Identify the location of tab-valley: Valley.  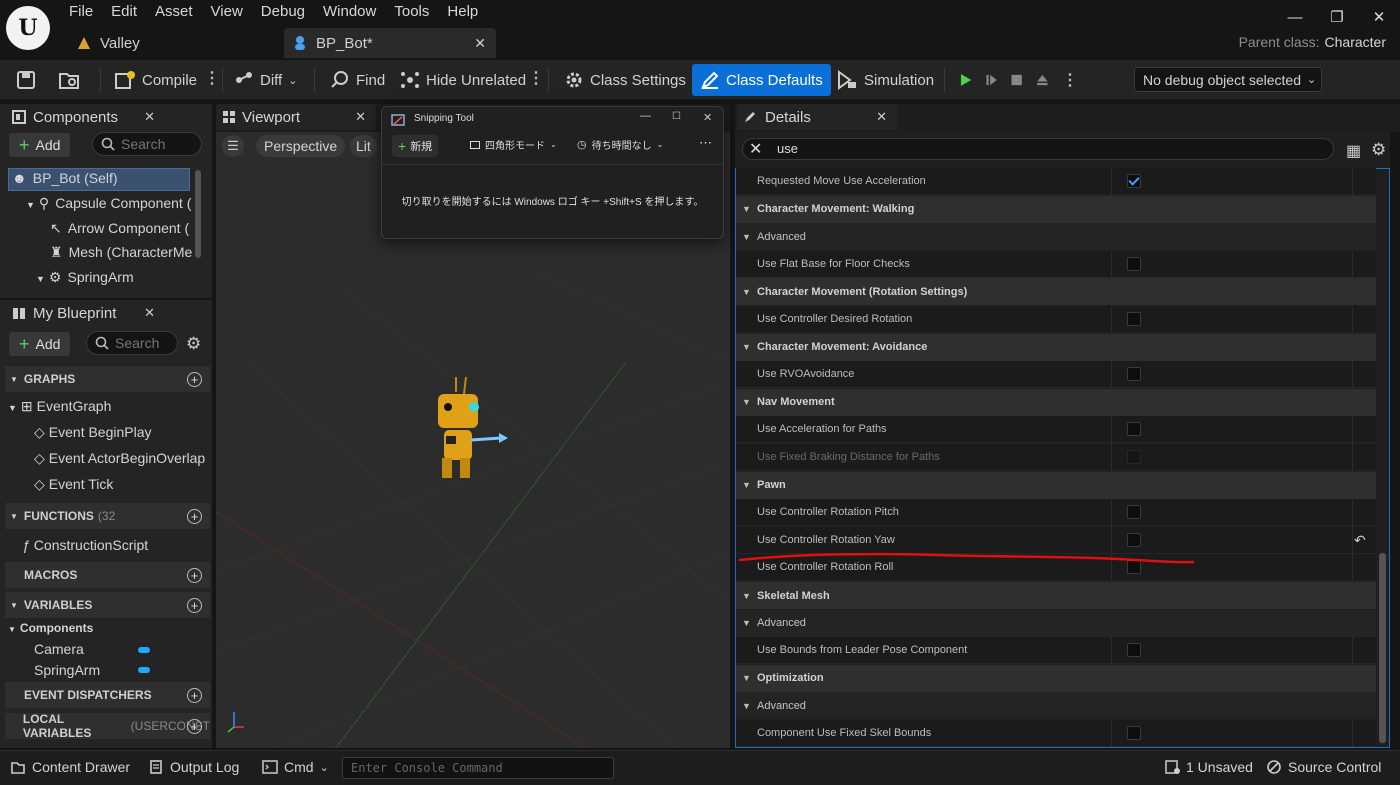
(175, 43).